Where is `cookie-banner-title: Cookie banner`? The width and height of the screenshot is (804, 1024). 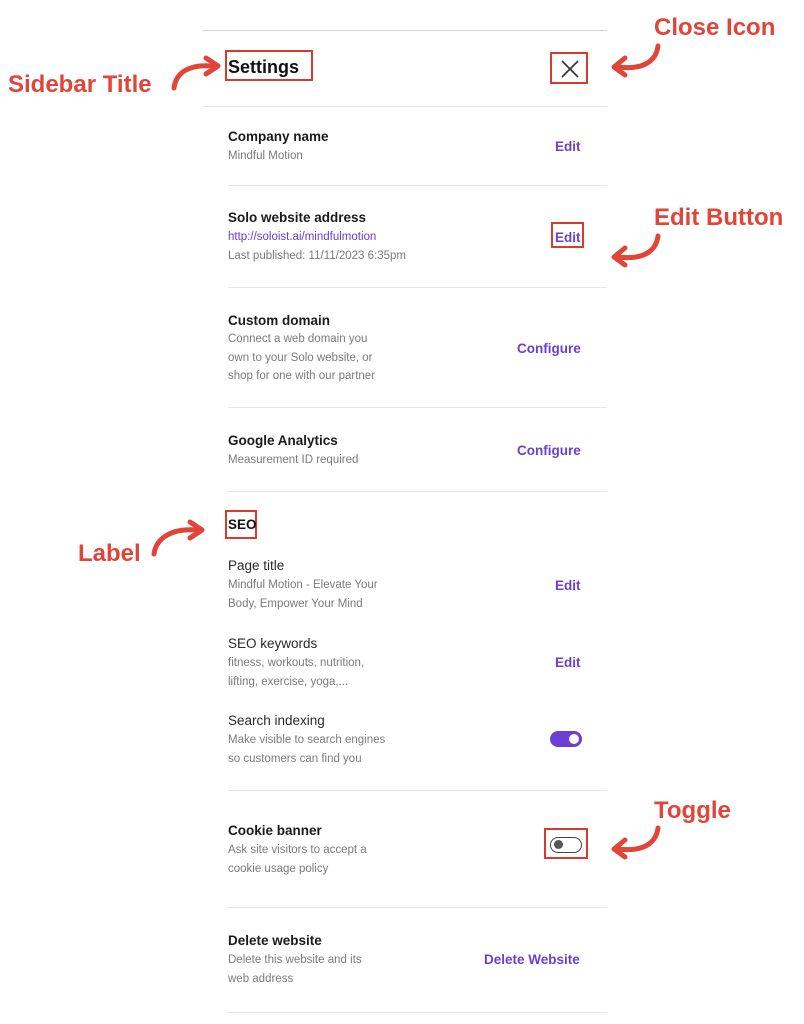 cookie-banner-title: Cookie banner is located at coordinates (275, 830).